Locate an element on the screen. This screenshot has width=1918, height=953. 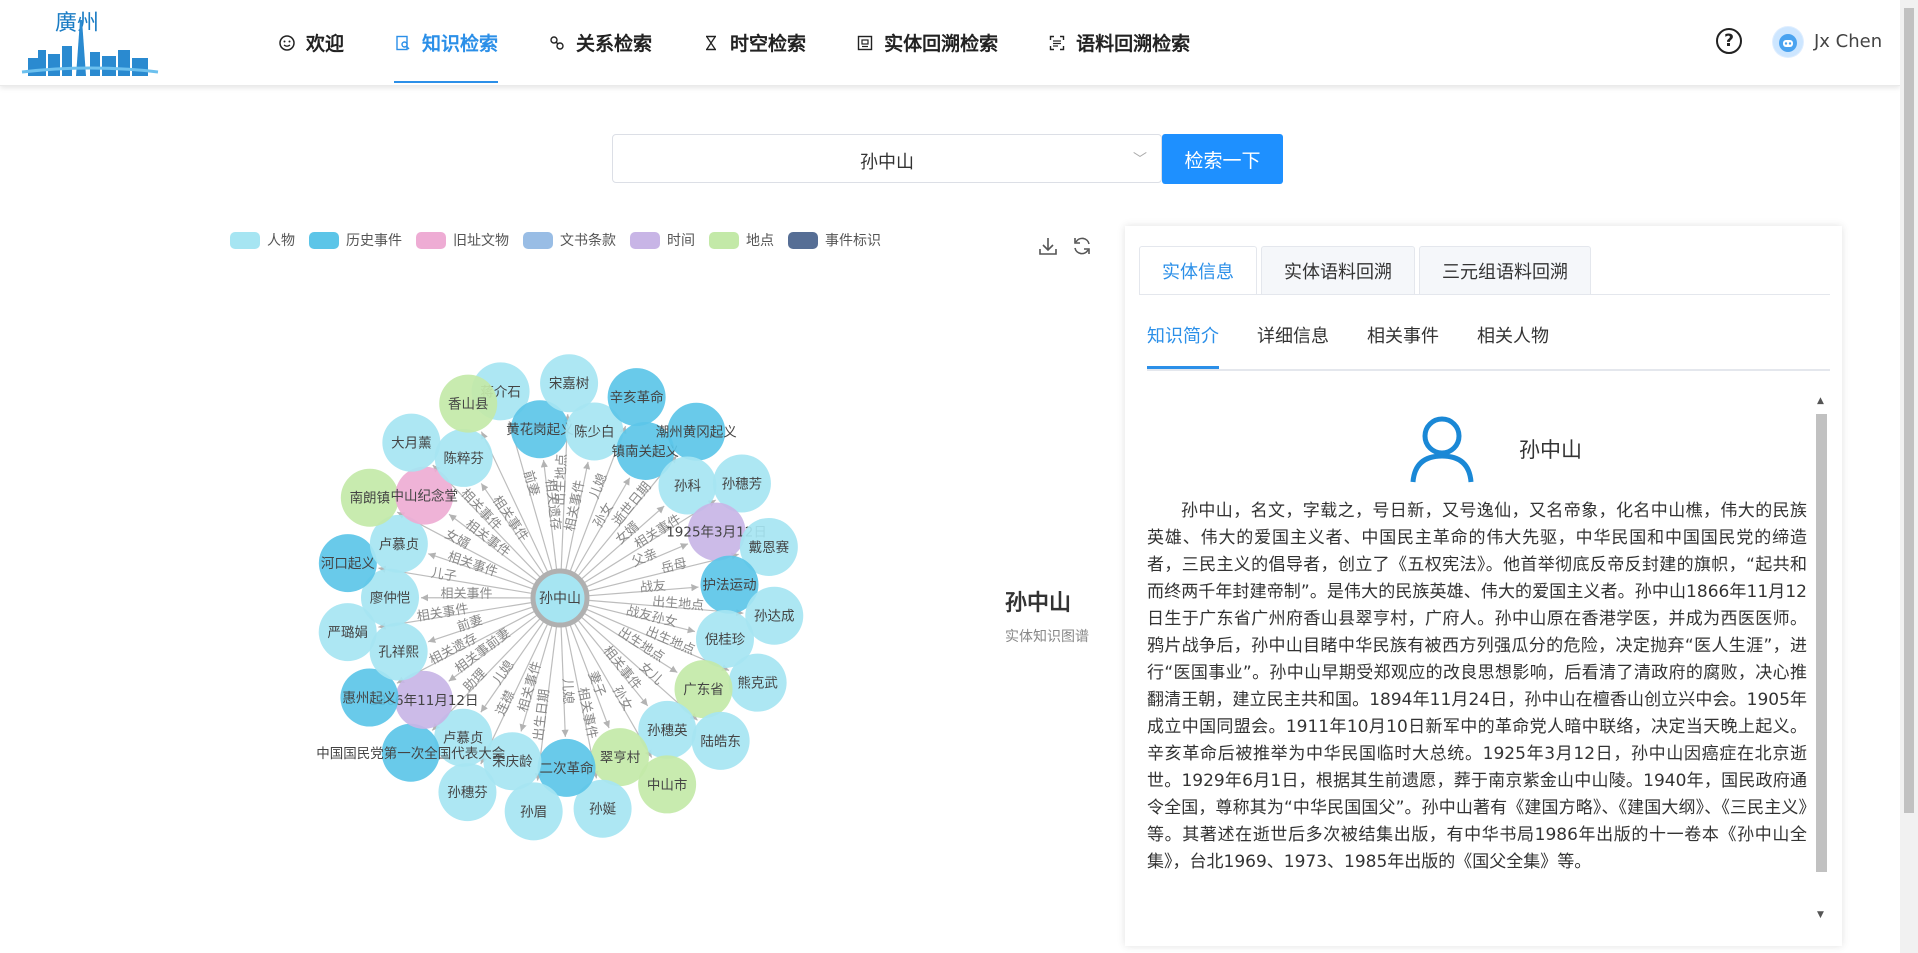
graph-legend: 人物 历史事件 旧址文物 文书条款 时间 地点 事件标识 is located at coordinates (562, 240).